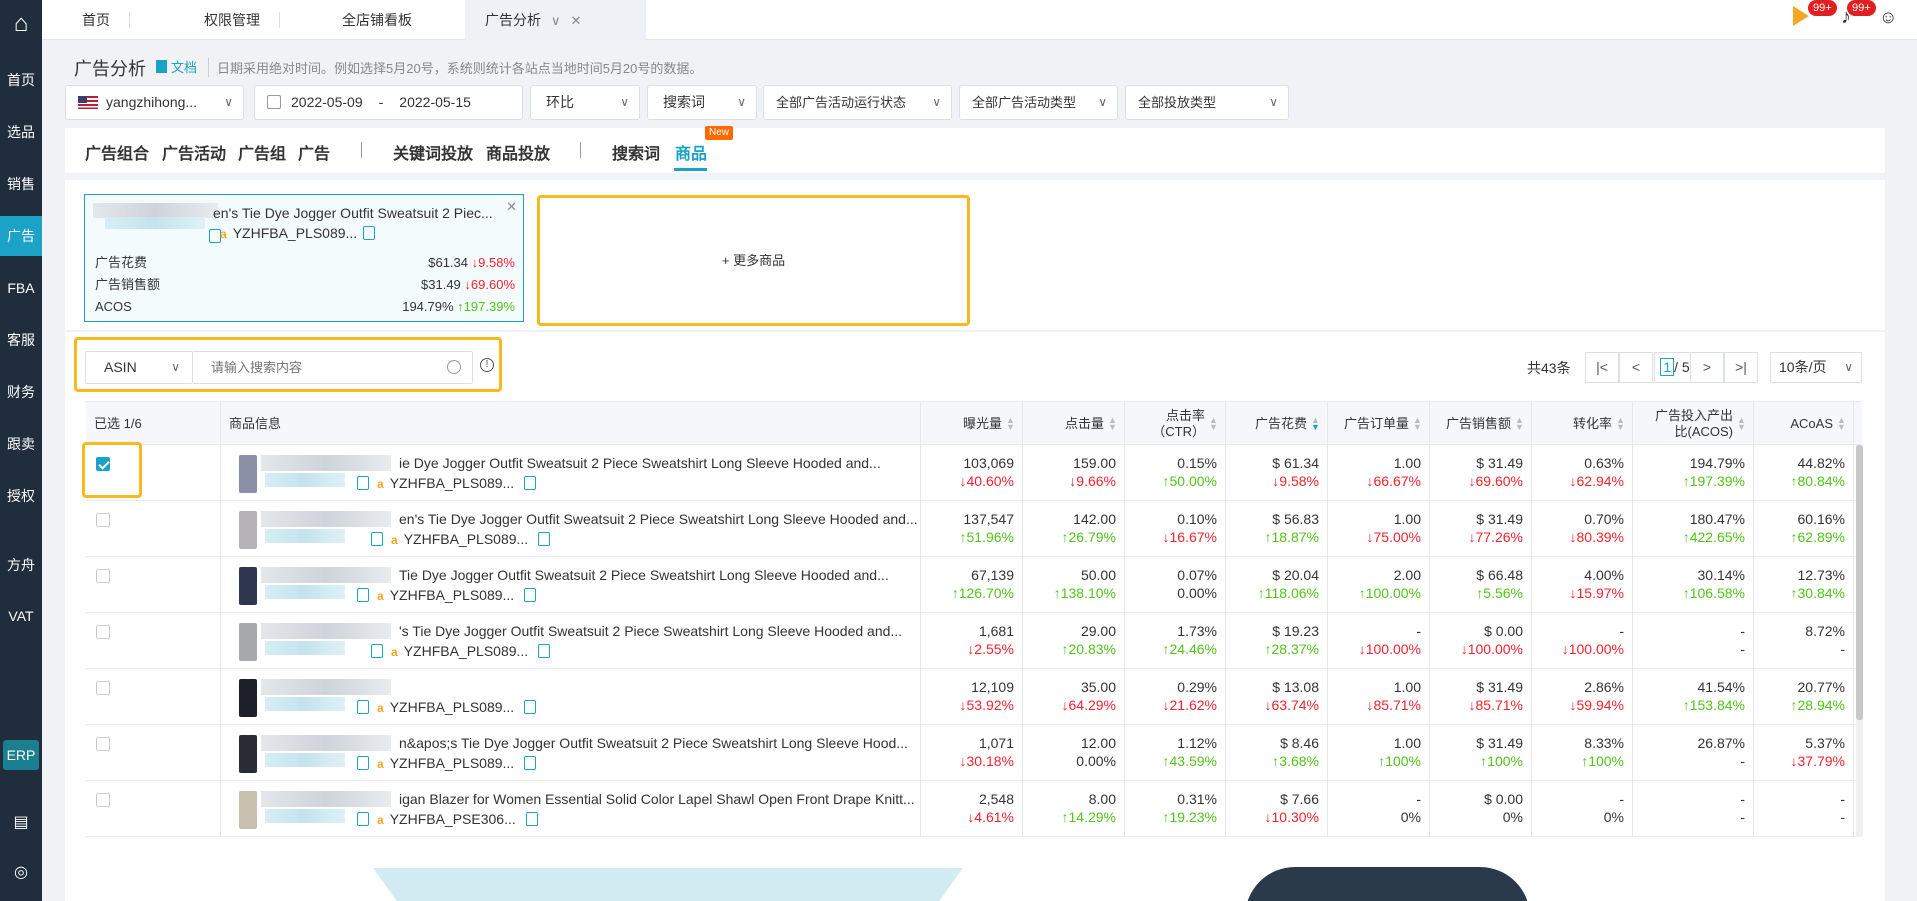 Image resolution: width=1917 pixels, height=901 pixels. Describe the element at coordinates (1636, 367) in the screenshot. I see `prev-page-button: <` at that location.